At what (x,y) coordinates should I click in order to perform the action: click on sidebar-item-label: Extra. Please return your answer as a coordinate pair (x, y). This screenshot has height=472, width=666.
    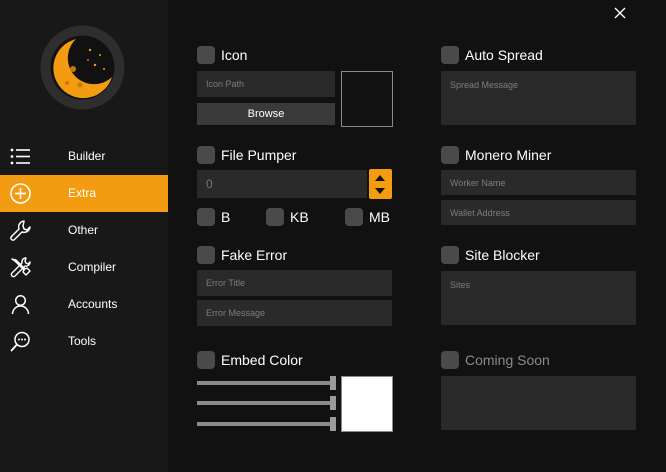
    Looking at the image, I should click on (82, 193).